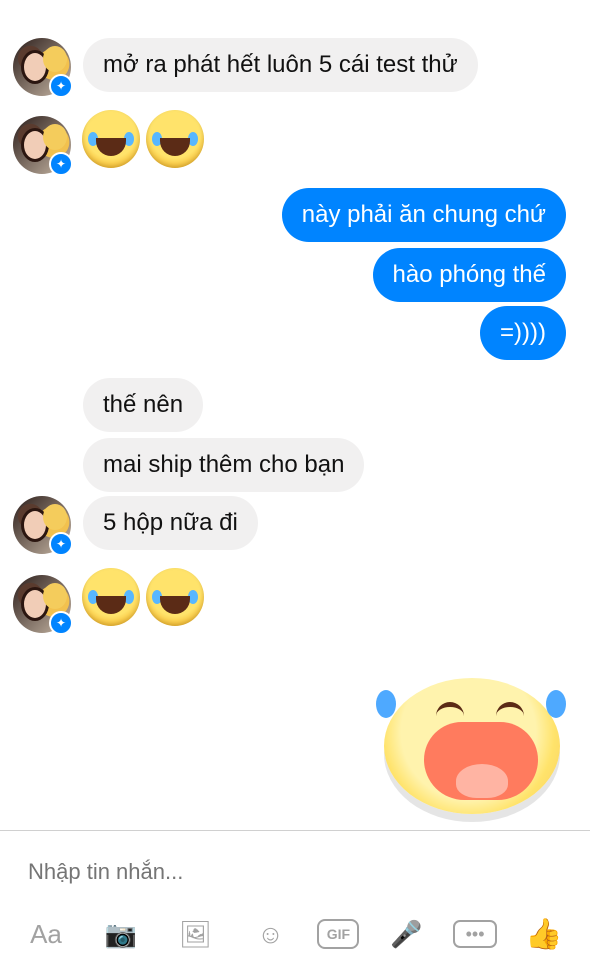 The image size is (590, 961). Describe the element at coordinates (170, 523) in the screenshot. I see `message-incoming: 5 hộp nữa đi` at that location.